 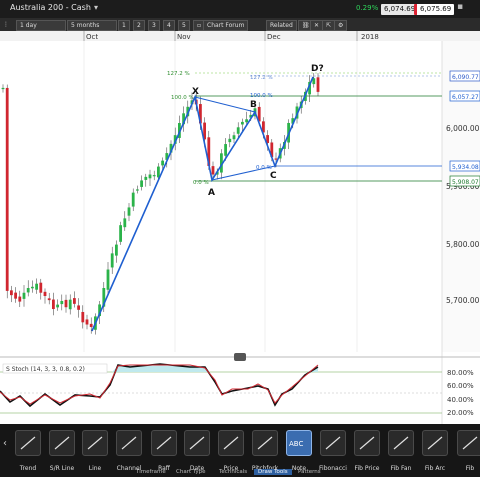 I want to click on fib-label-0-green: 0.0 %, so click(x=201, y=183).